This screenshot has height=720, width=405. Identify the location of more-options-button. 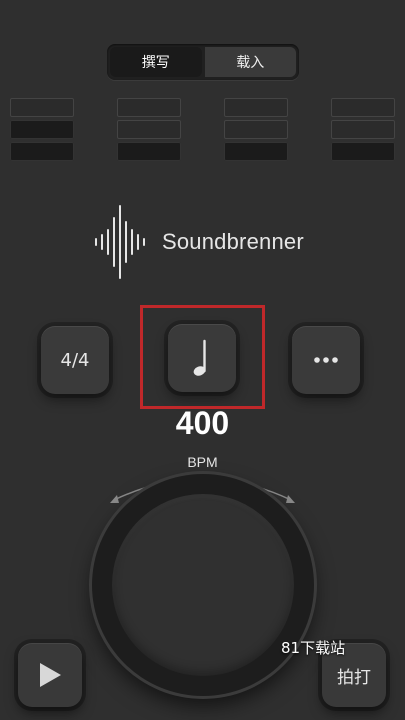
(326, 360).